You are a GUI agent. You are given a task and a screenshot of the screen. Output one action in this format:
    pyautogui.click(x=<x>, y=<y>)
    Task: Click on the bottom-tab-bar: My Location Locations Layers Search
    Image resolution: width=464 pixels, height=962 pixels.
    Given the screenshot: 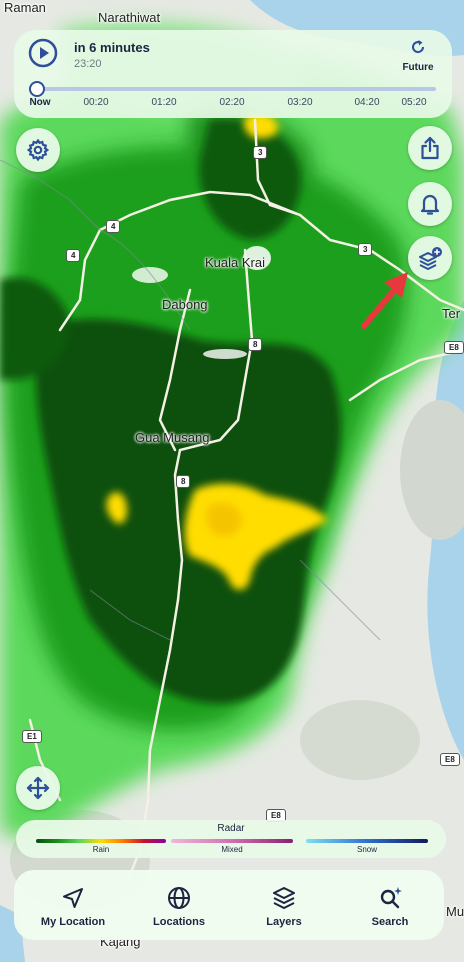 What is the action you would take?
    pyautogui.click(x=229, y=905)
    